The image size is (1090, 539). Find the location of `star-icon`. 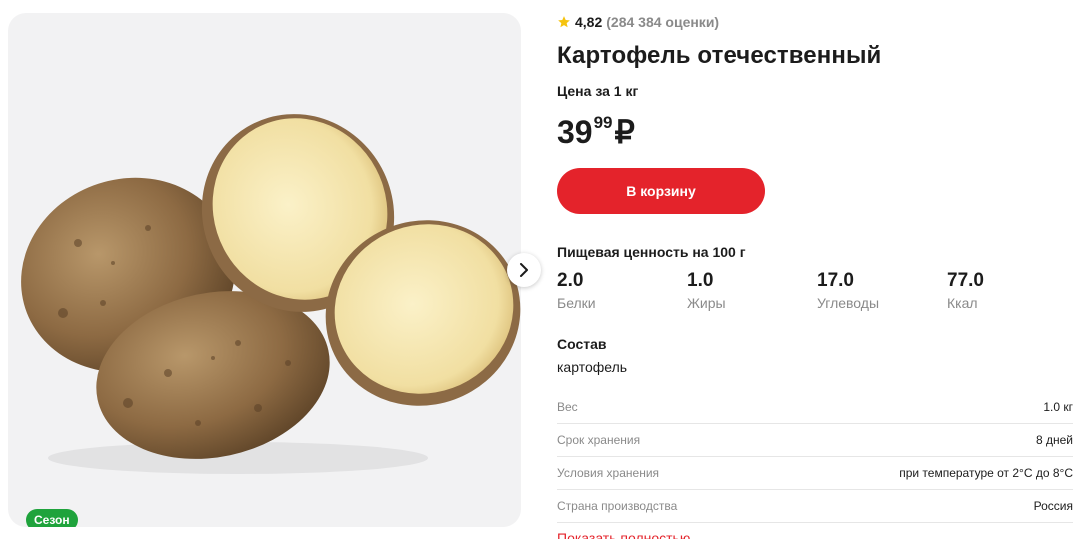

star-icon is located at coordinates (564, 22).